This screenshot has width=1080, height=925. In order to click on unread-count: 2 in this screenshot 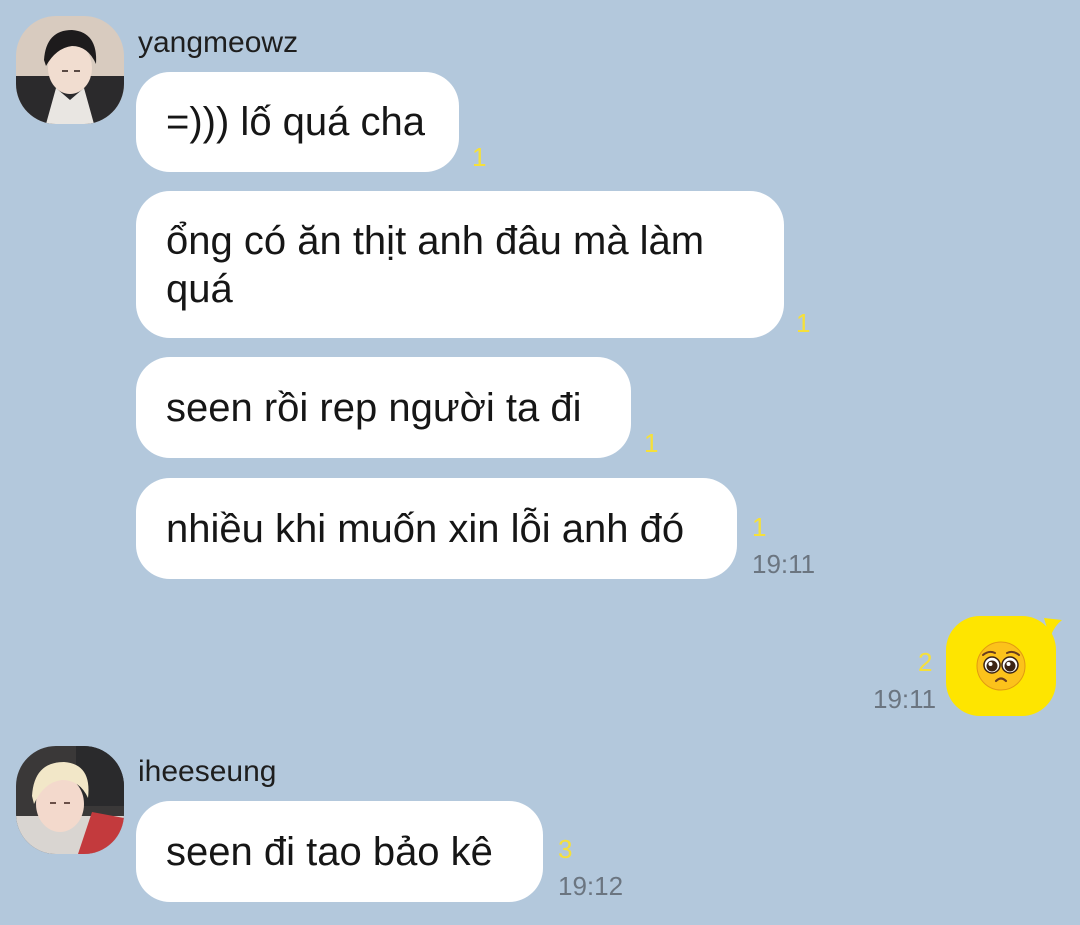, I will do `click(925, 662)`.